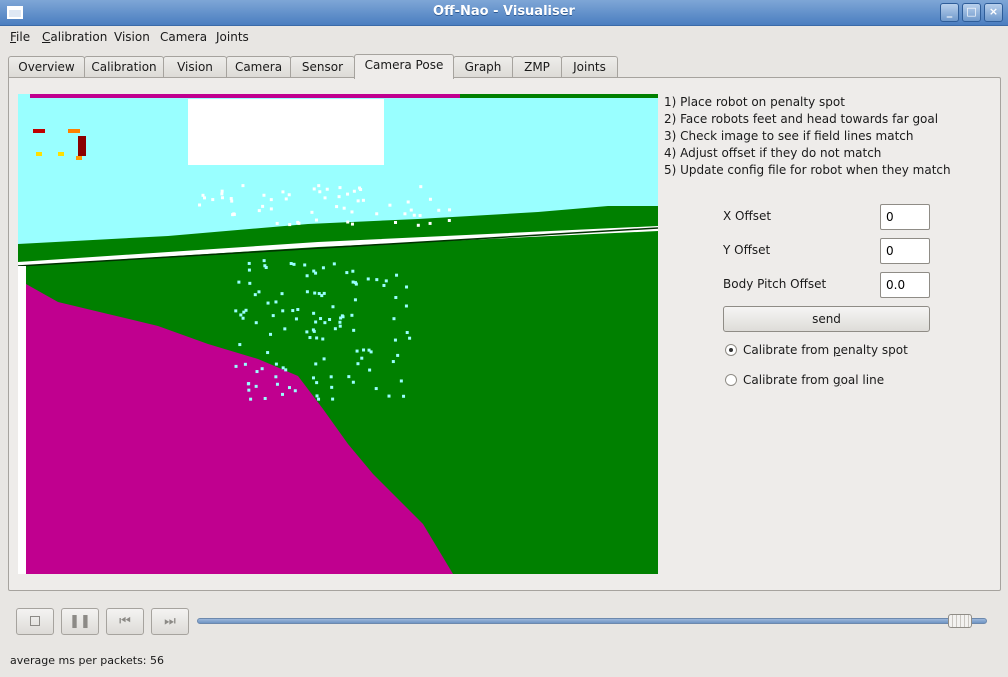 The image size is (1008, 677). I want to click on skip-forward-button: ⏭, so click(170, 621).